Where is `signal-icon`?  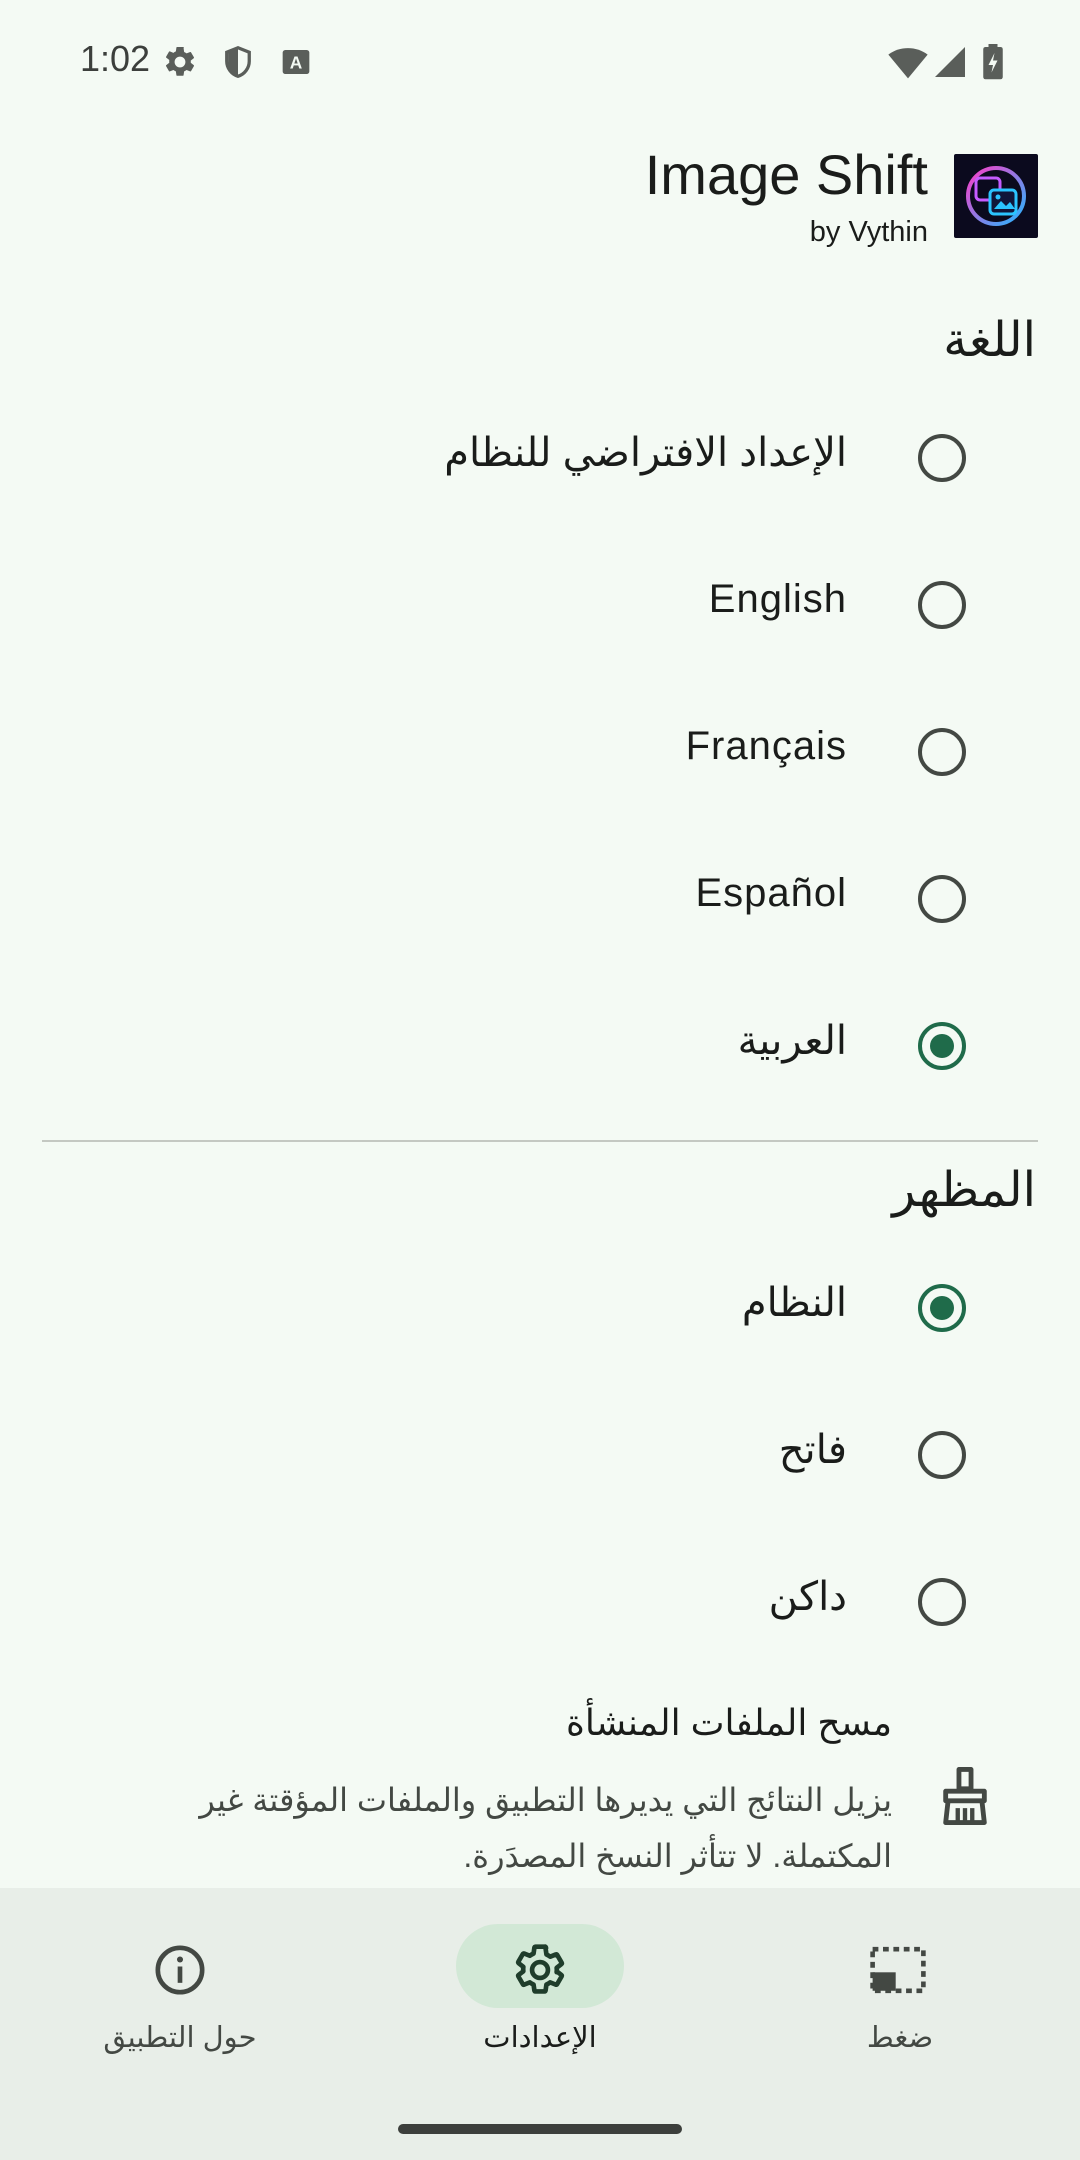 signal-icon is located at coordinates (950, 62).